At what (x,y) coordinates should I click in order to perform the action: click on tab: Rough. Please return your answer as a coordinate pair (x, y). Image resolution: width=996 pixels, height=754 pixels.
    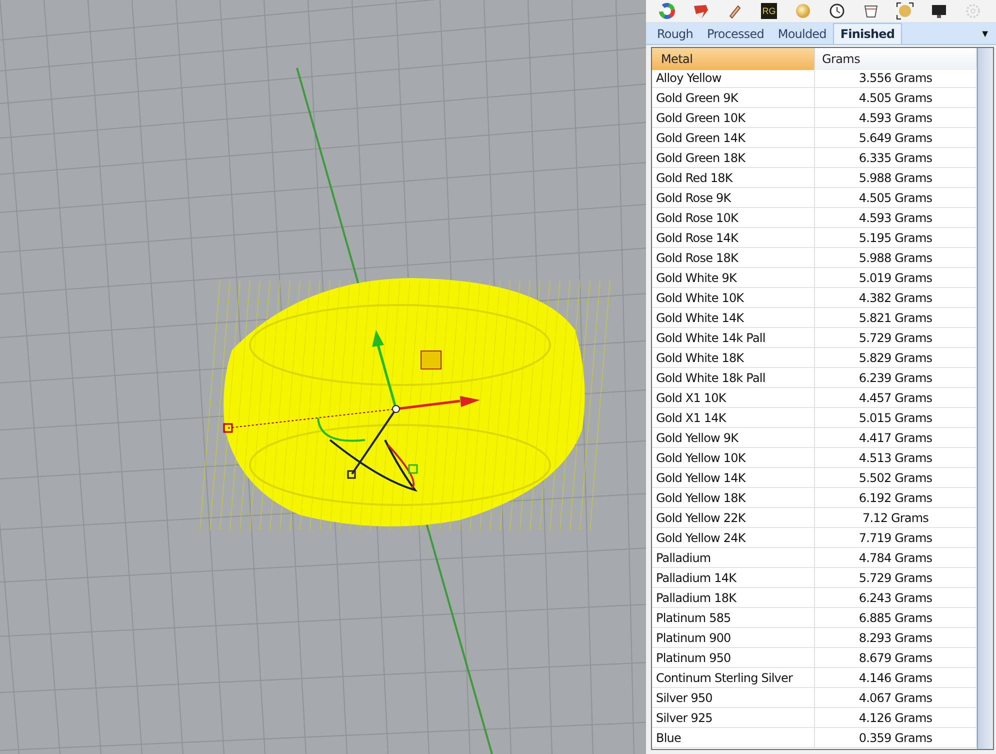
    Looking at the image, I should click on (675, 33).